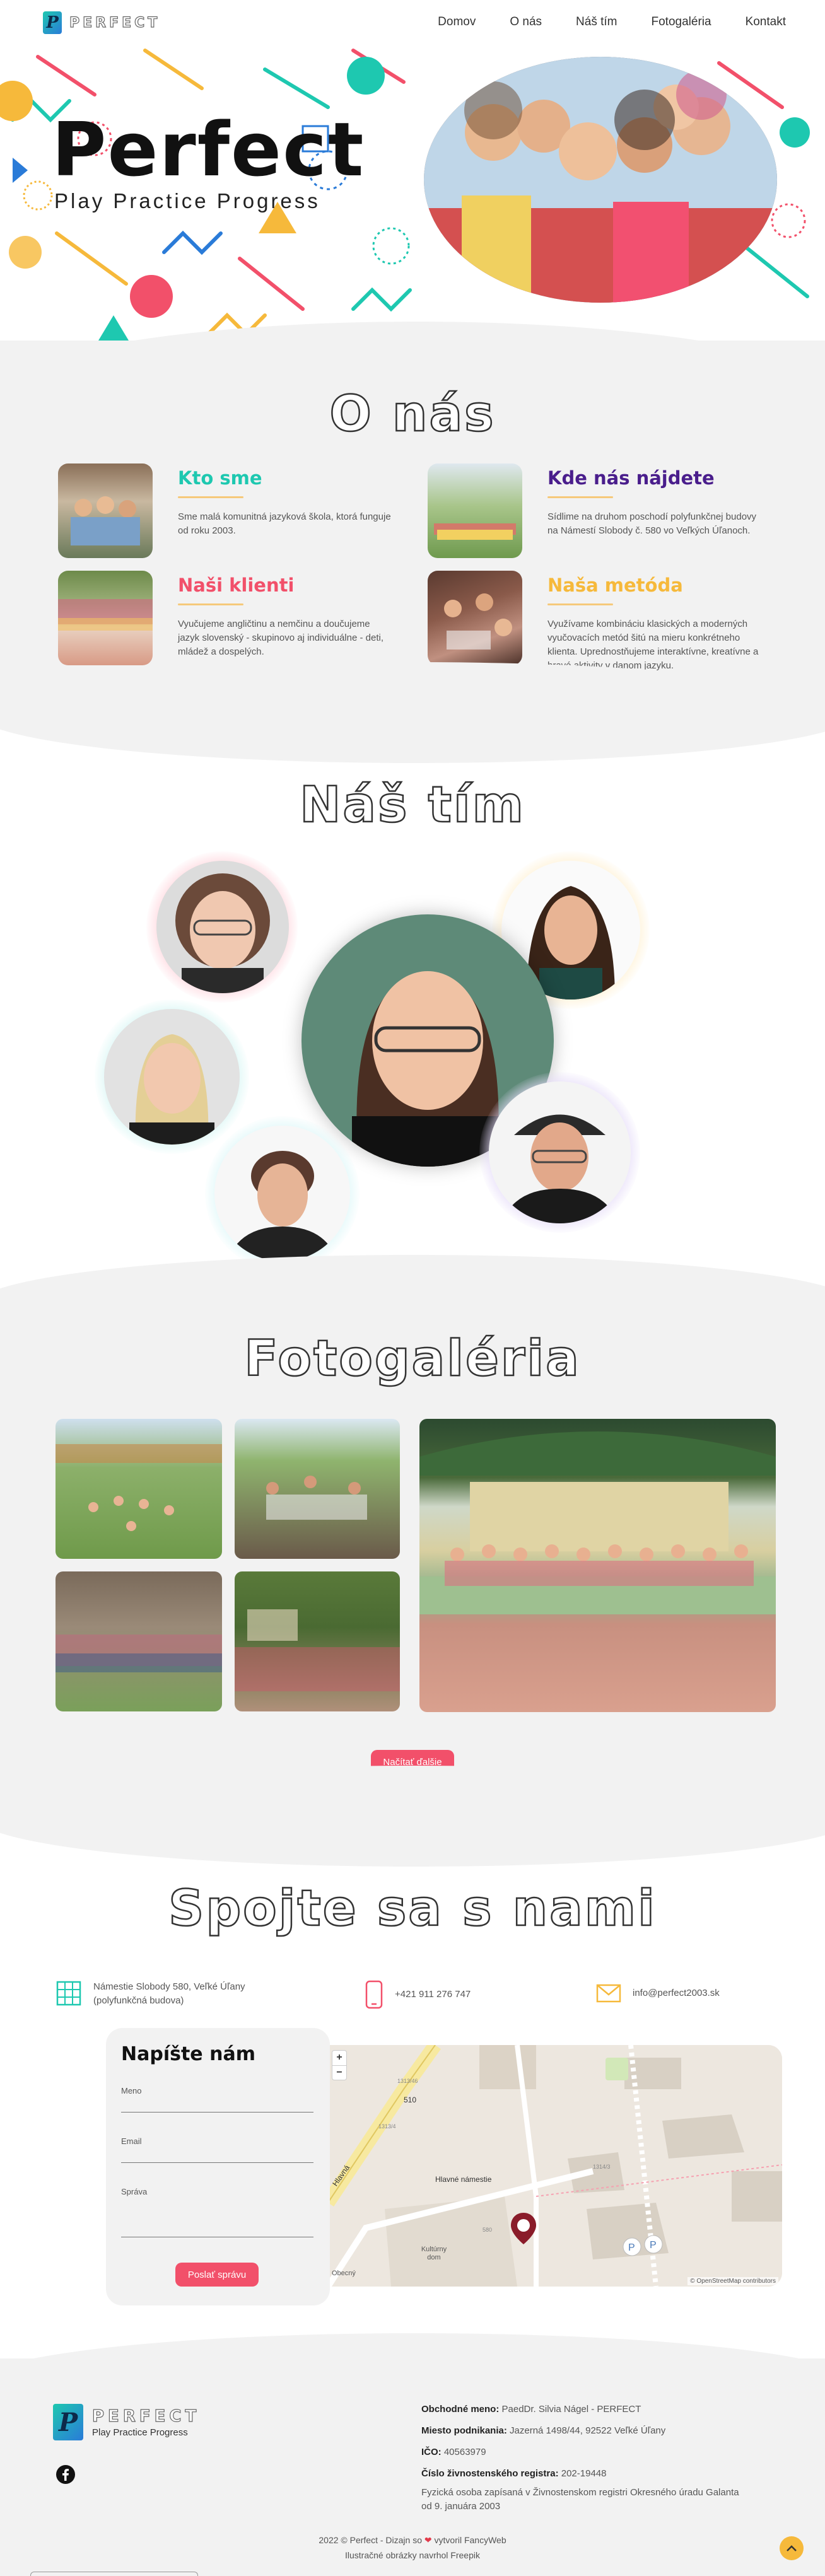 The image size is (825, 2576). Describe the element at coordinates (370, 2540) in the screenshot. I see `copyright-text: 2022 © Perfect - Dizajn so` at that location.